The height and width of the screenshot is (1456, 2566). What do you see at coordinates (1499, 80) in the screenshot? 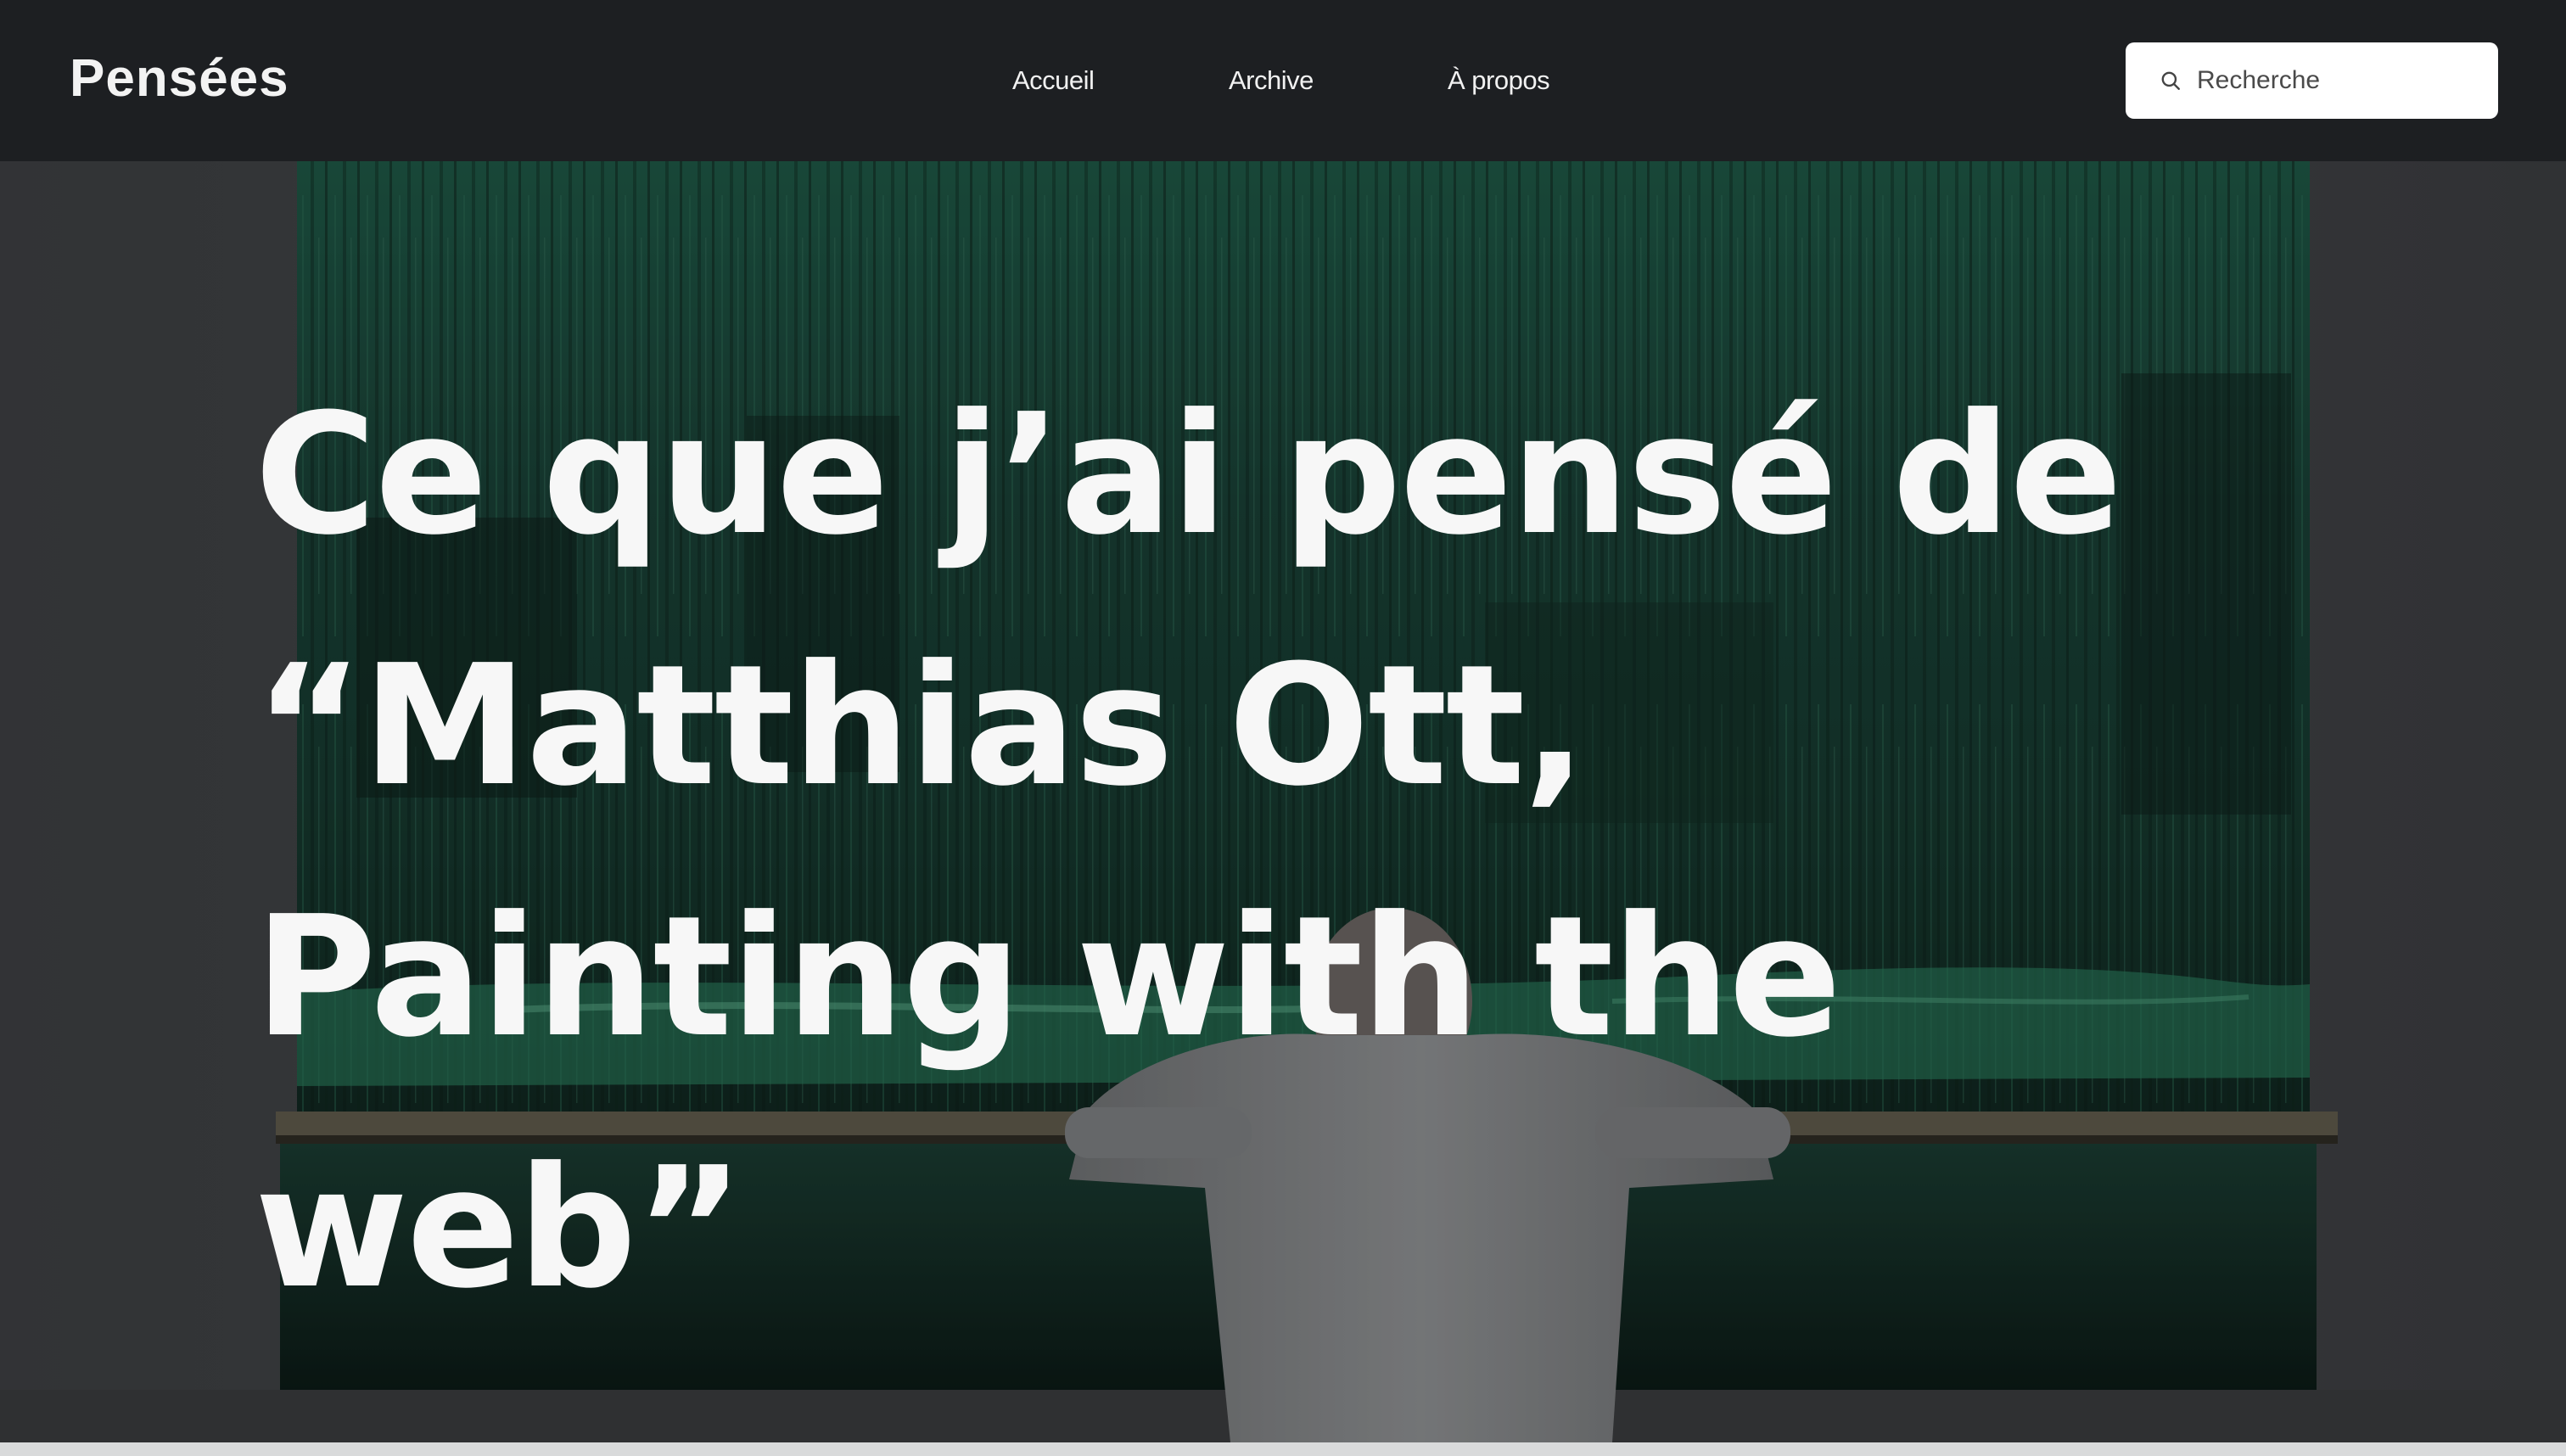
I see `nav-a-propos: À propos` at bounding box center [1499, 80].